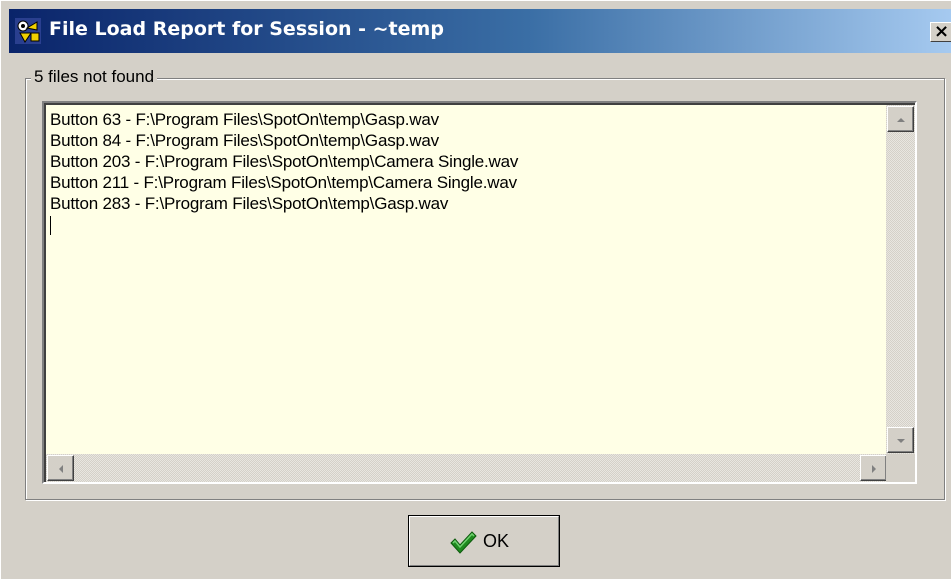 The image size is (951, 579). What do you see at coordinates (50, 225) in the screenshot?
I see `text-caret` at bounding box center [50, 225].